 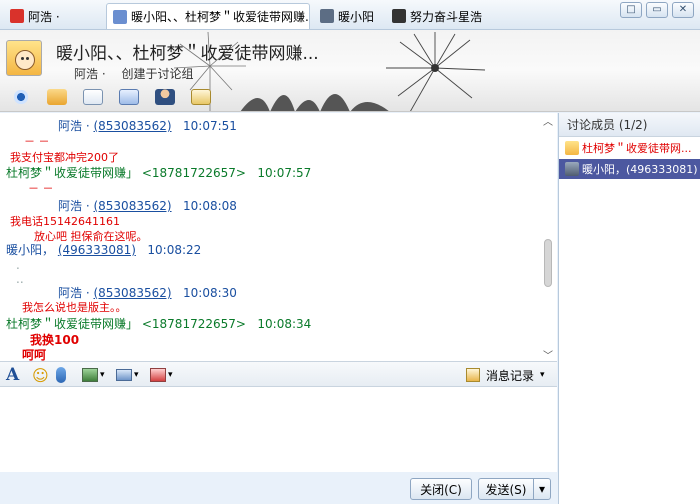 What do you see at coordinates (441, 489) in the screenshot?
I see `close-button: 关闭(C)` at bounding box center [441, 489].